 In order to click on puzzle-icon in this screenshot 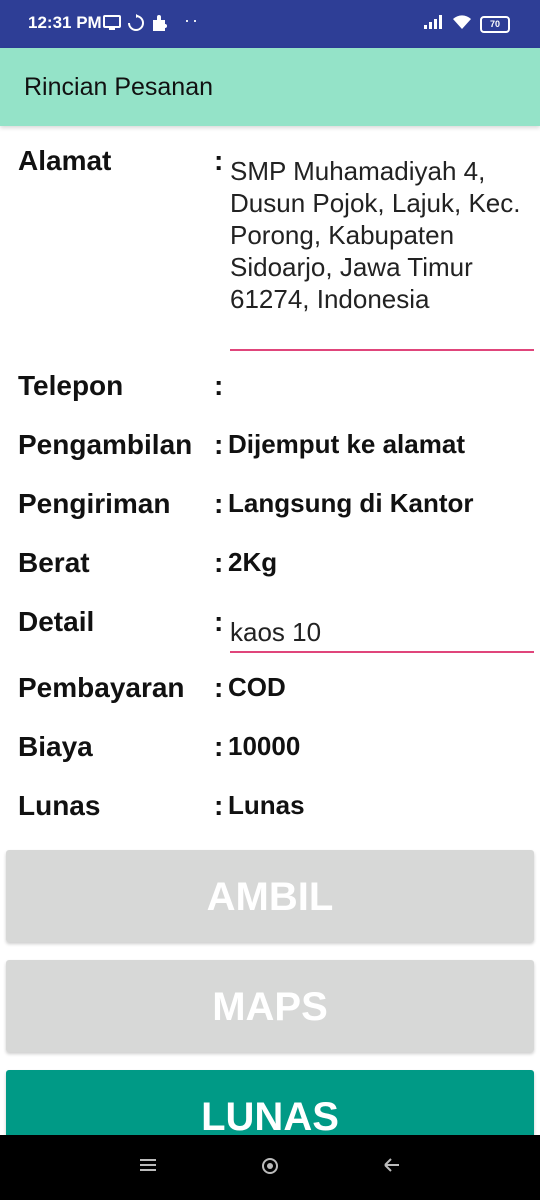, I will do `click(160, 23)`.